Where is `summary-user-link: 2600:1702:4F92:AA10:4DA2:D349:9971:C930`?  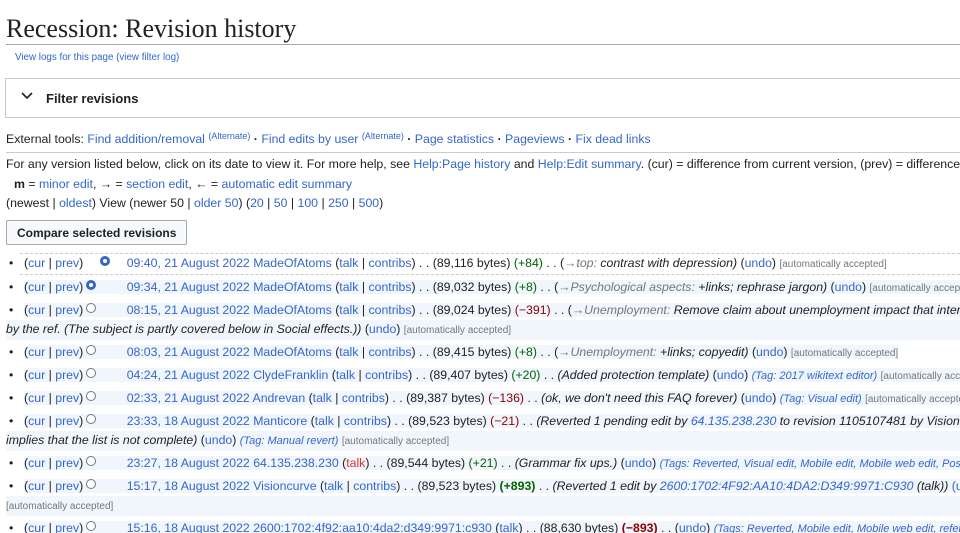
summary-user-link: 2600:1702:4F92:AA10:4DA2:D349:9971:C930 is located at coordinates (787, 486).